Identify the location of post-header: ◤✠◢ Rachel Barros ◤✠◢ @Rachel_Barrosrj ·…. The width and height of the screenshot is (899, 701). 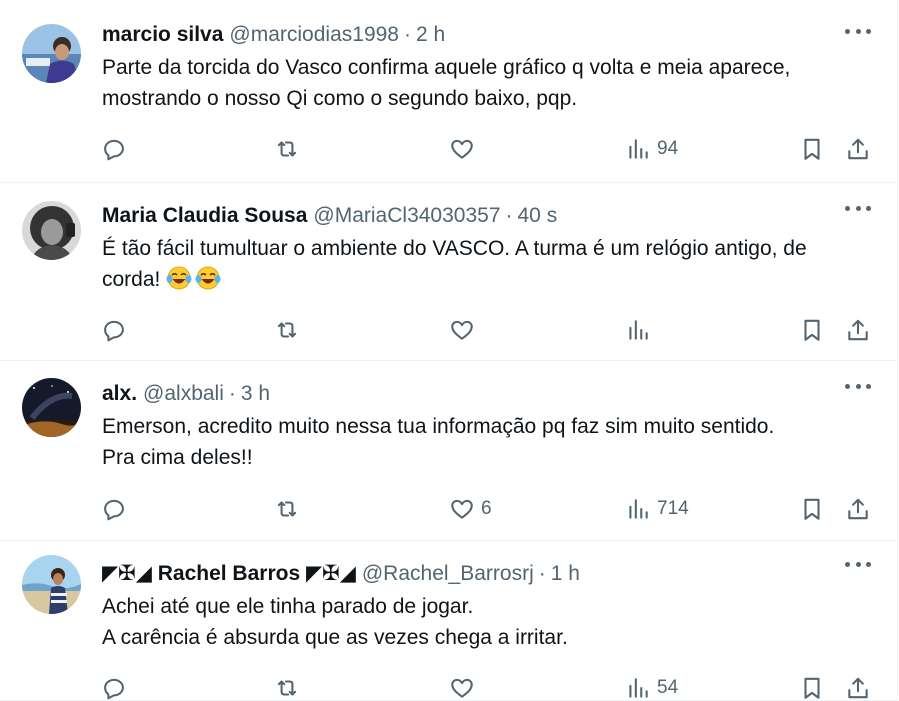
(487, 574).